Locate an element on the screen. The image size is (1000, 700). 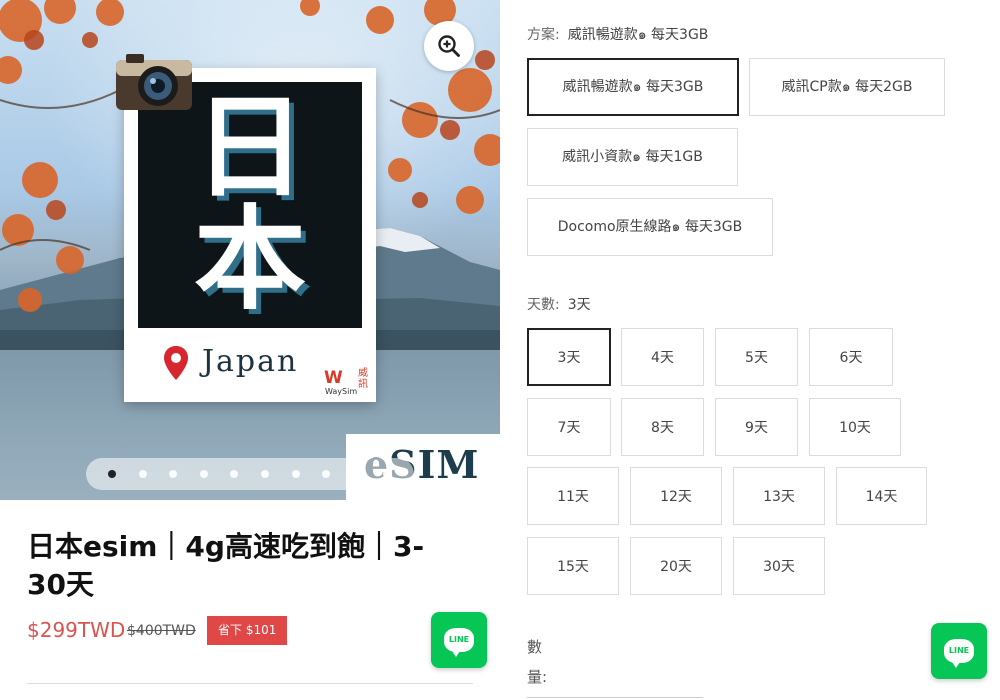
country-label: Japan is located at coordinates (250, 361).